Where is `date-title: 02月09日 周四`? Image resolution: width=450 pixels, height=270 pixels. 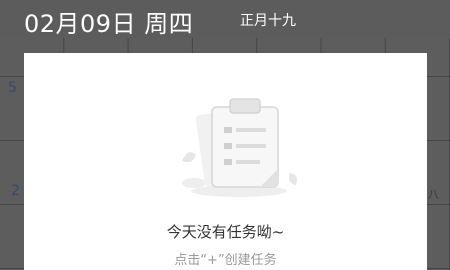
date-title: 02月09日 周四 is located at coordinates (108, 21).